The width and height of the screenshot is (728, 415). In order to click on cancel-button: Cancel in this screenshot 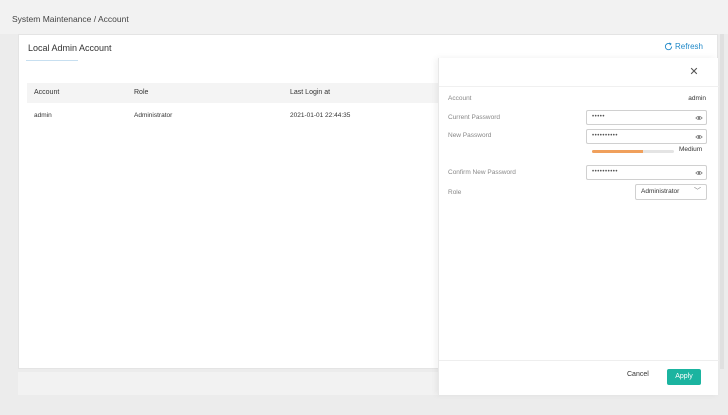, I will do `click(638, 374)`.